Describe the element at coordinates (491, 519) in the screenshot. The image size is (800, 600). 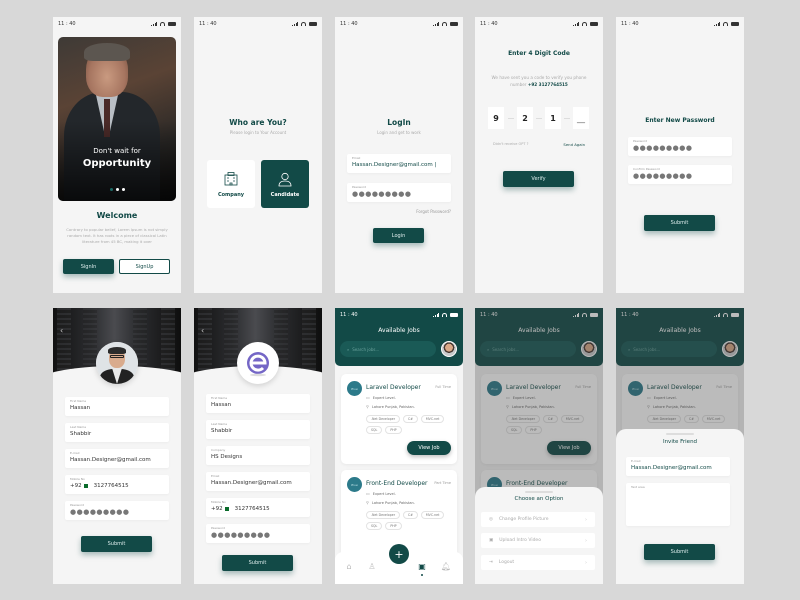
I see `camera-icon: ◎` at that location.